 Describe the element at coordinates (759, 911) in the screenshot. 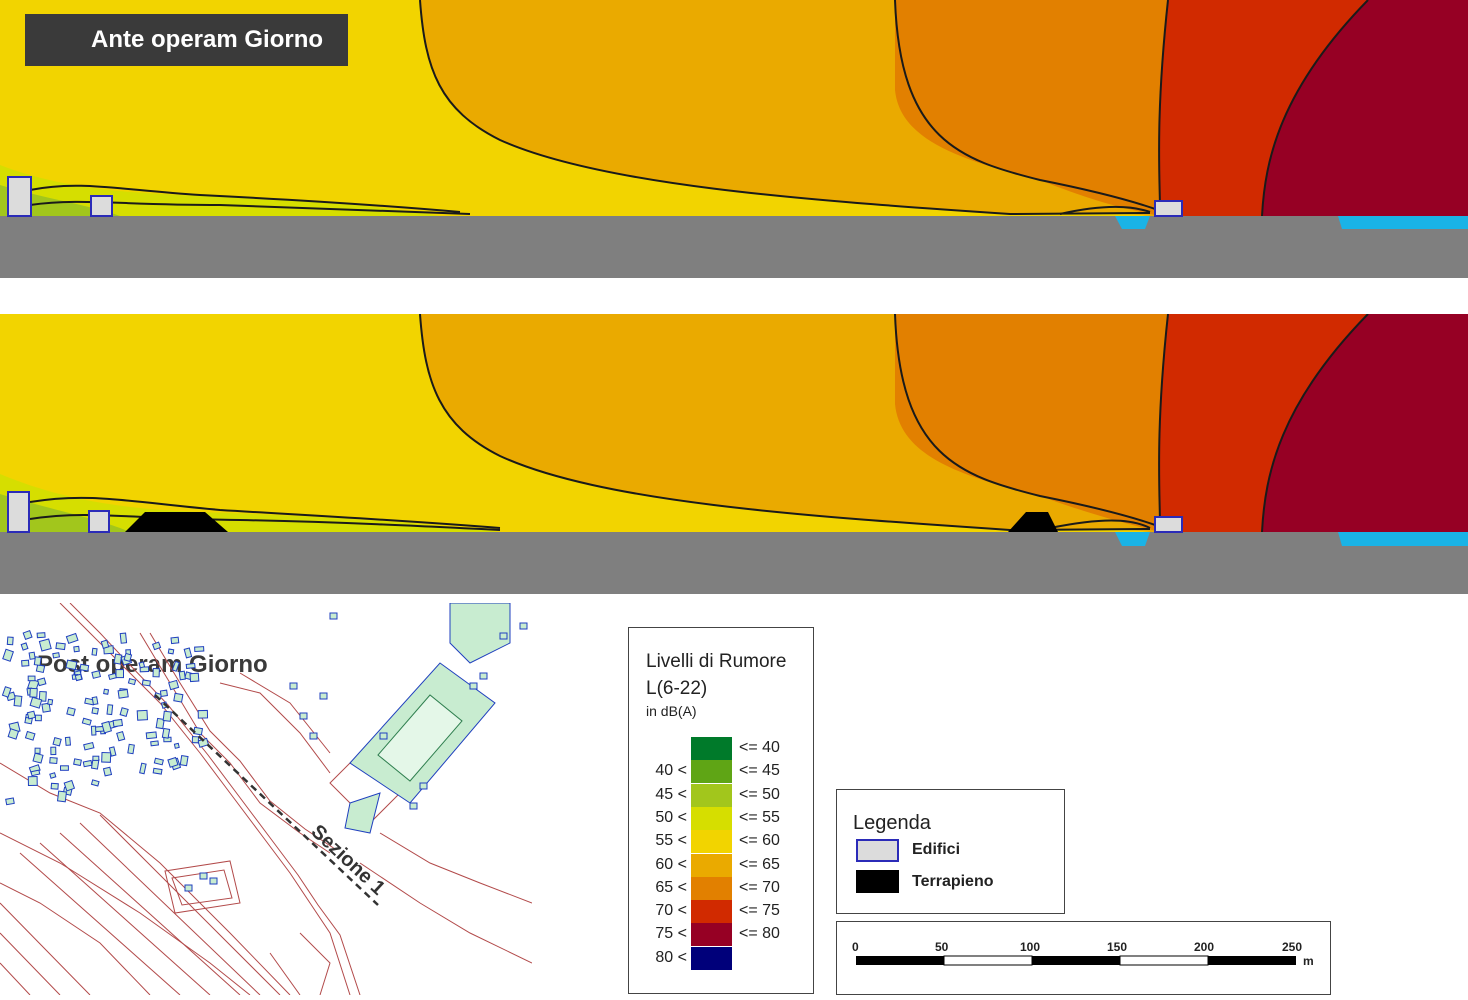

I see `noise-class-upper: <= 75` at that location.